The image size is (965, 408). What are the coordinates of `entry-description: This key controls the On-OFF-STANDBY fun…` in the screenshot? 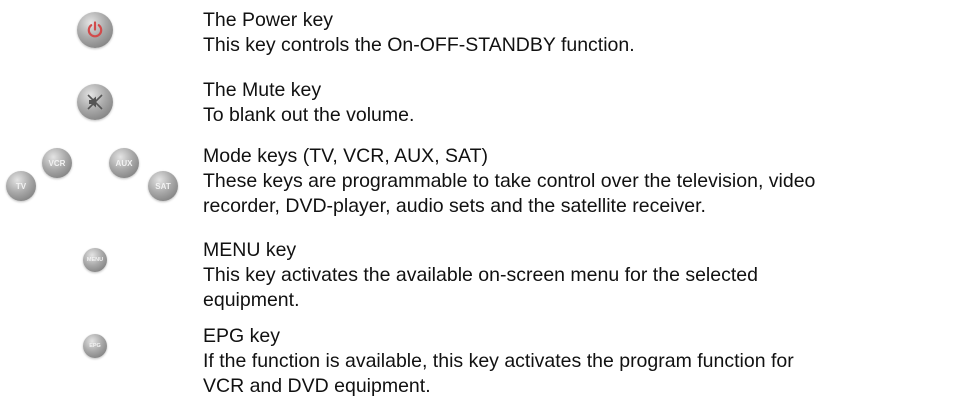 It's located at (419, 45).